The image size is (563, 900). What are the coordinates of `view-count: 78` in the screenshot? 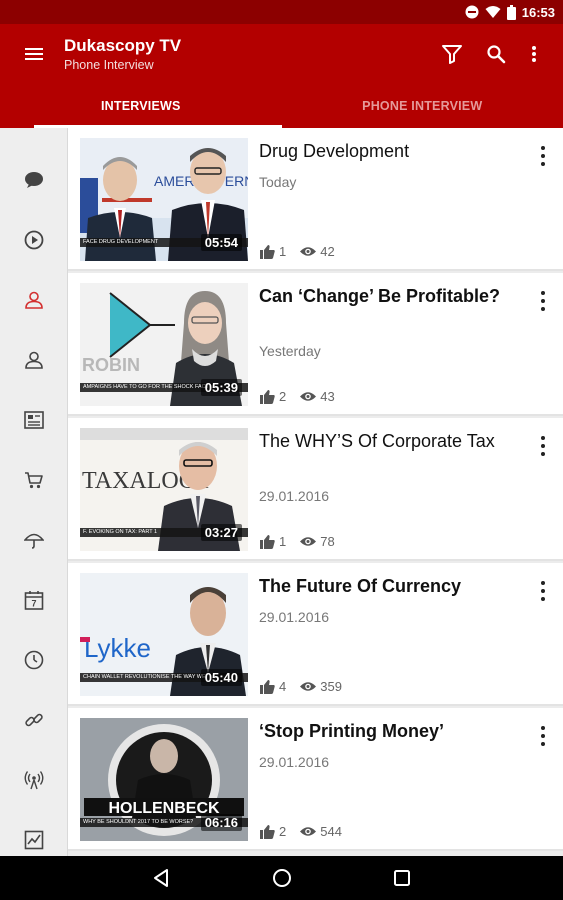 It's located at (327, 541).